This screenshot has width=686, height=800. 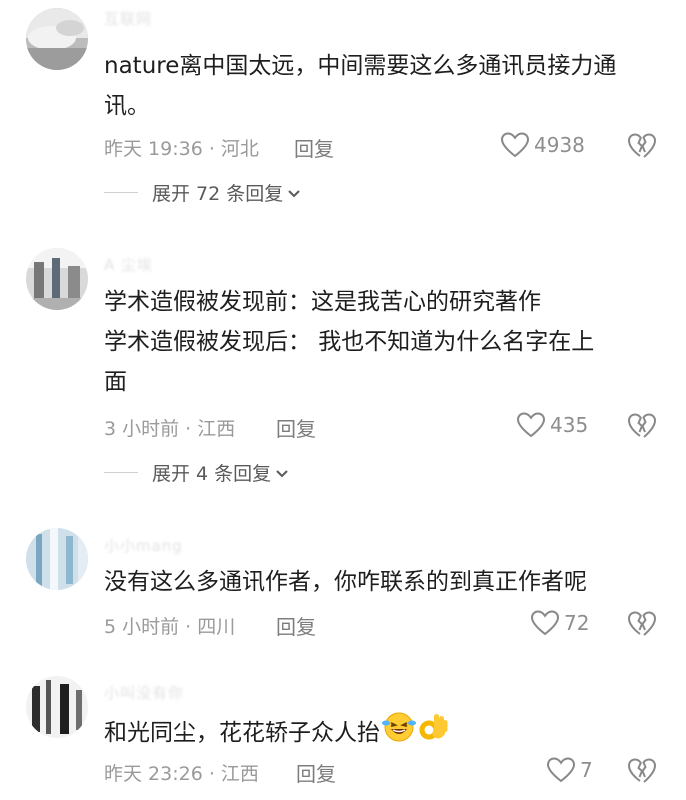 I want to click on like-count: 4938, so click(x=559, y=145).